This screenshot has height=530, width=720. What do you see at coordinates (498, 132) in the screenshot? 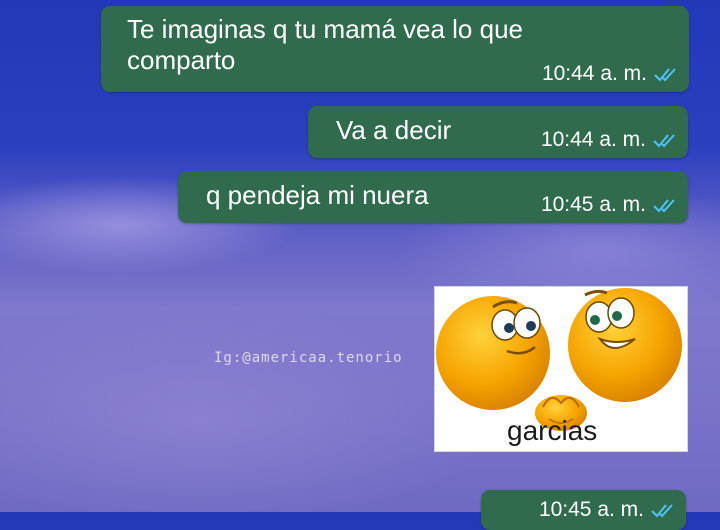
I see `message-bubble: Va a decir 10:44 a. m.` at bounding box center [498, 132].